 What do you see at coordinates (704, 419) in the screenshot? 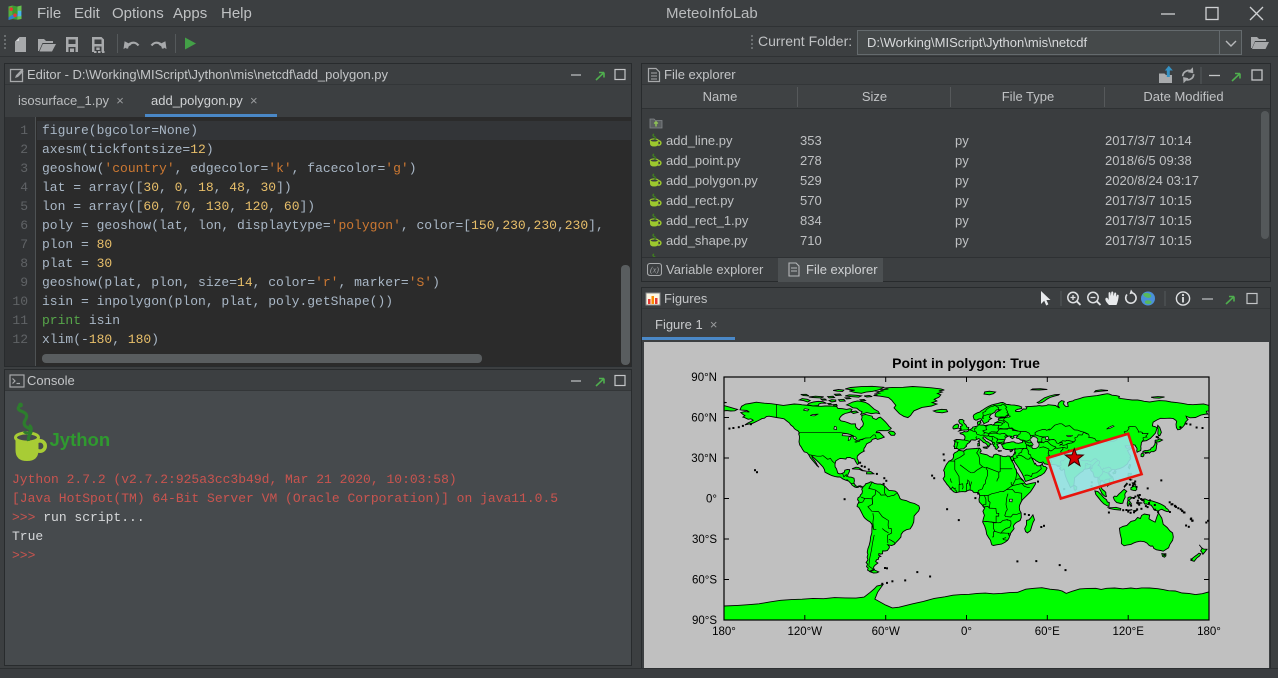
I see `svg-text: 60°N` at bounding box center [704, 419].